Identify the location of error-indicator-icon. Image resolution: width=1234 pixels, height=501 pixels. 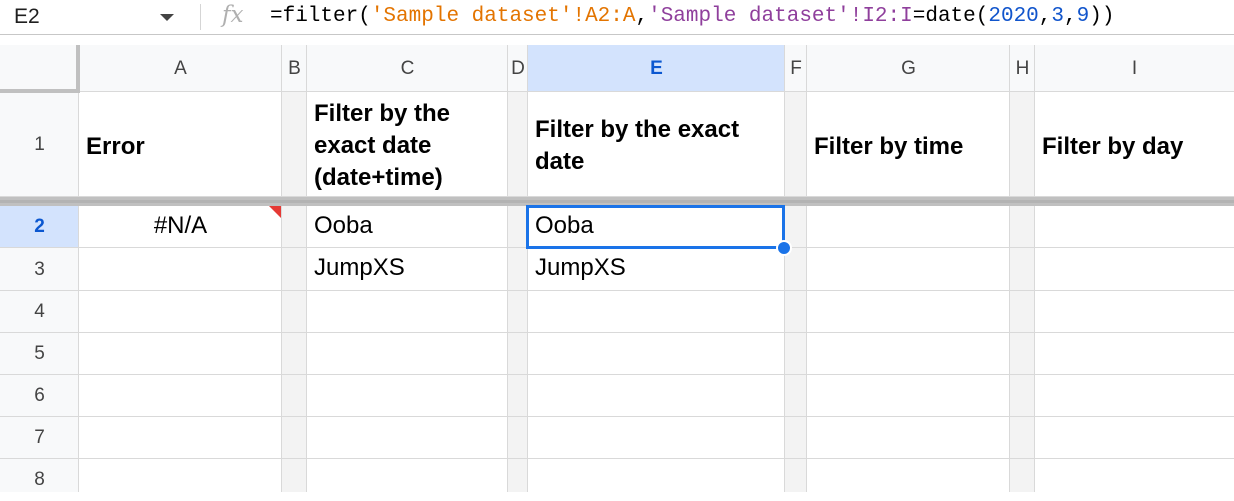
(275, 212).